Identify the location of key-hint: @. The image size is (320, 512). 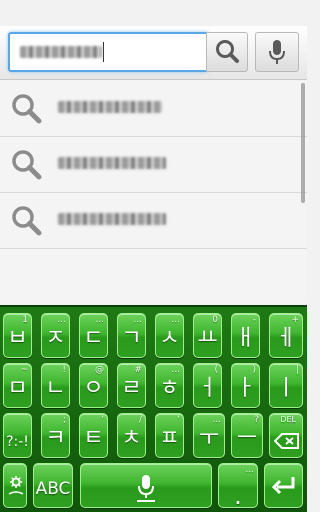
(99, 370).